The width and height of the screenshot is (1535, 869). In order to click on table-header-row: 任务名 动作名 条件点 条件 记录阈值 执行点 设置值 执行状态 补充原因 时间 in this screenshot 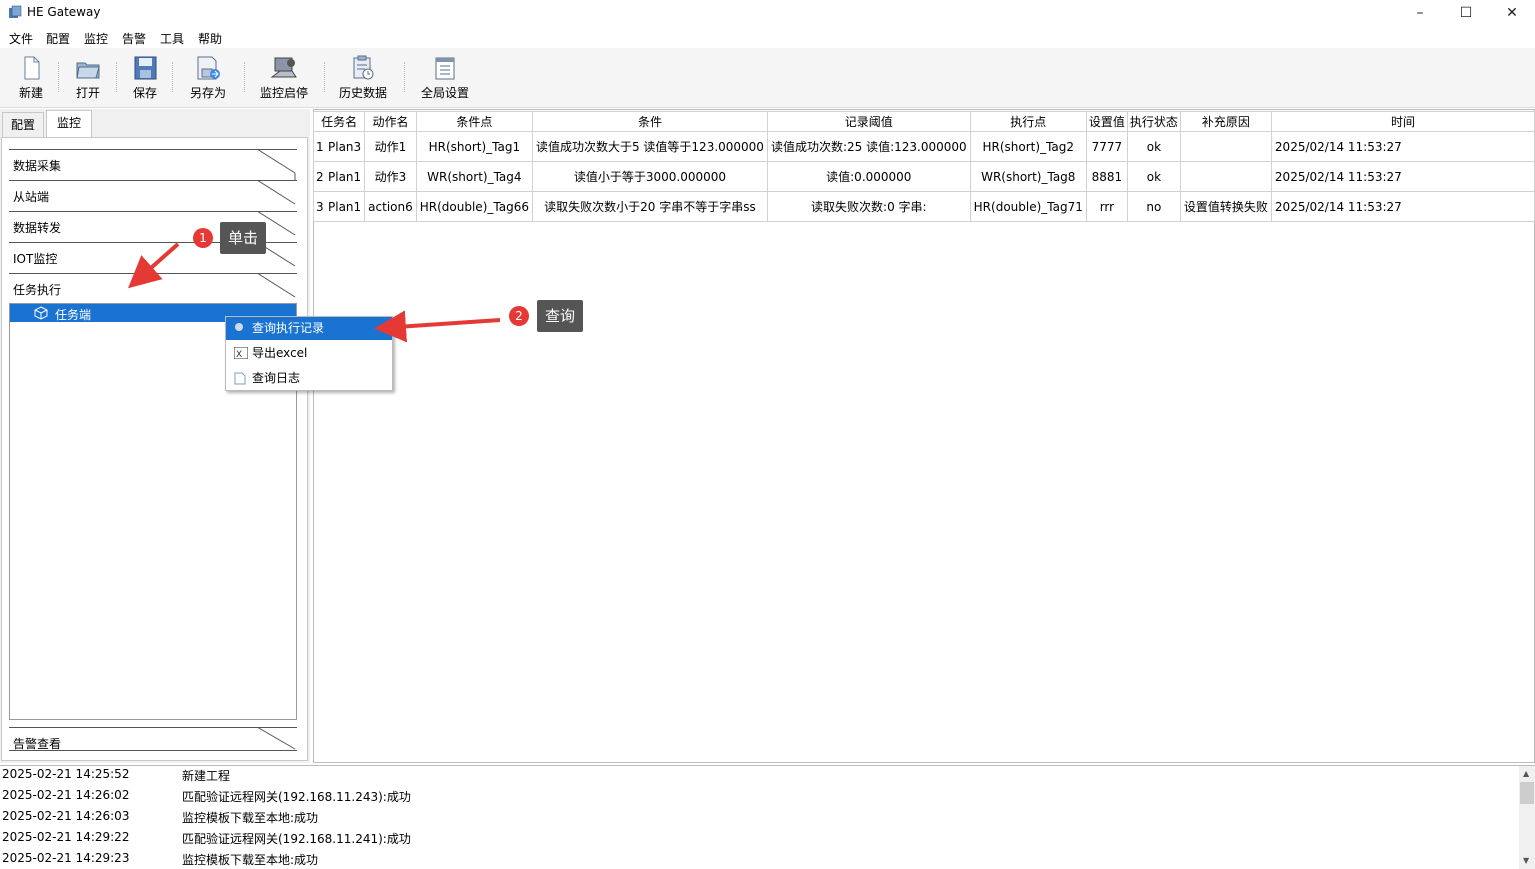, I will do `click(923, 121)`.